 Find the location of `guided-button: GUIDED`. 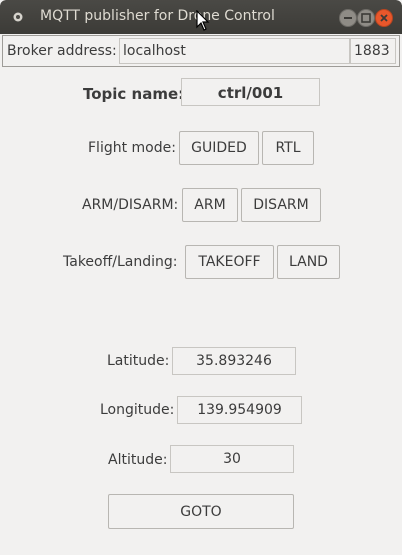

guided-button: GUIDED is located at coordinates (219, 148).